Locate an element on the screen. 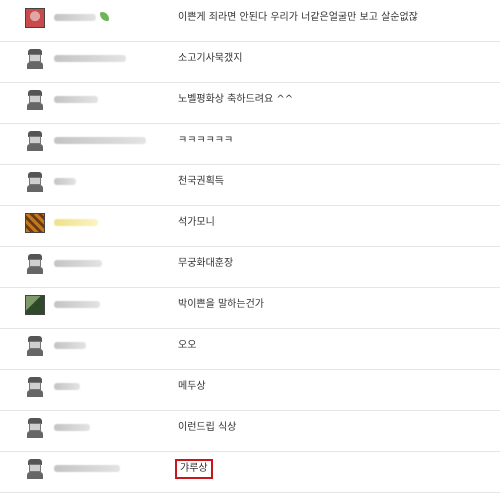  comment-row: 박이쁜을 말하는건가 is located at coordinates (250, 308).